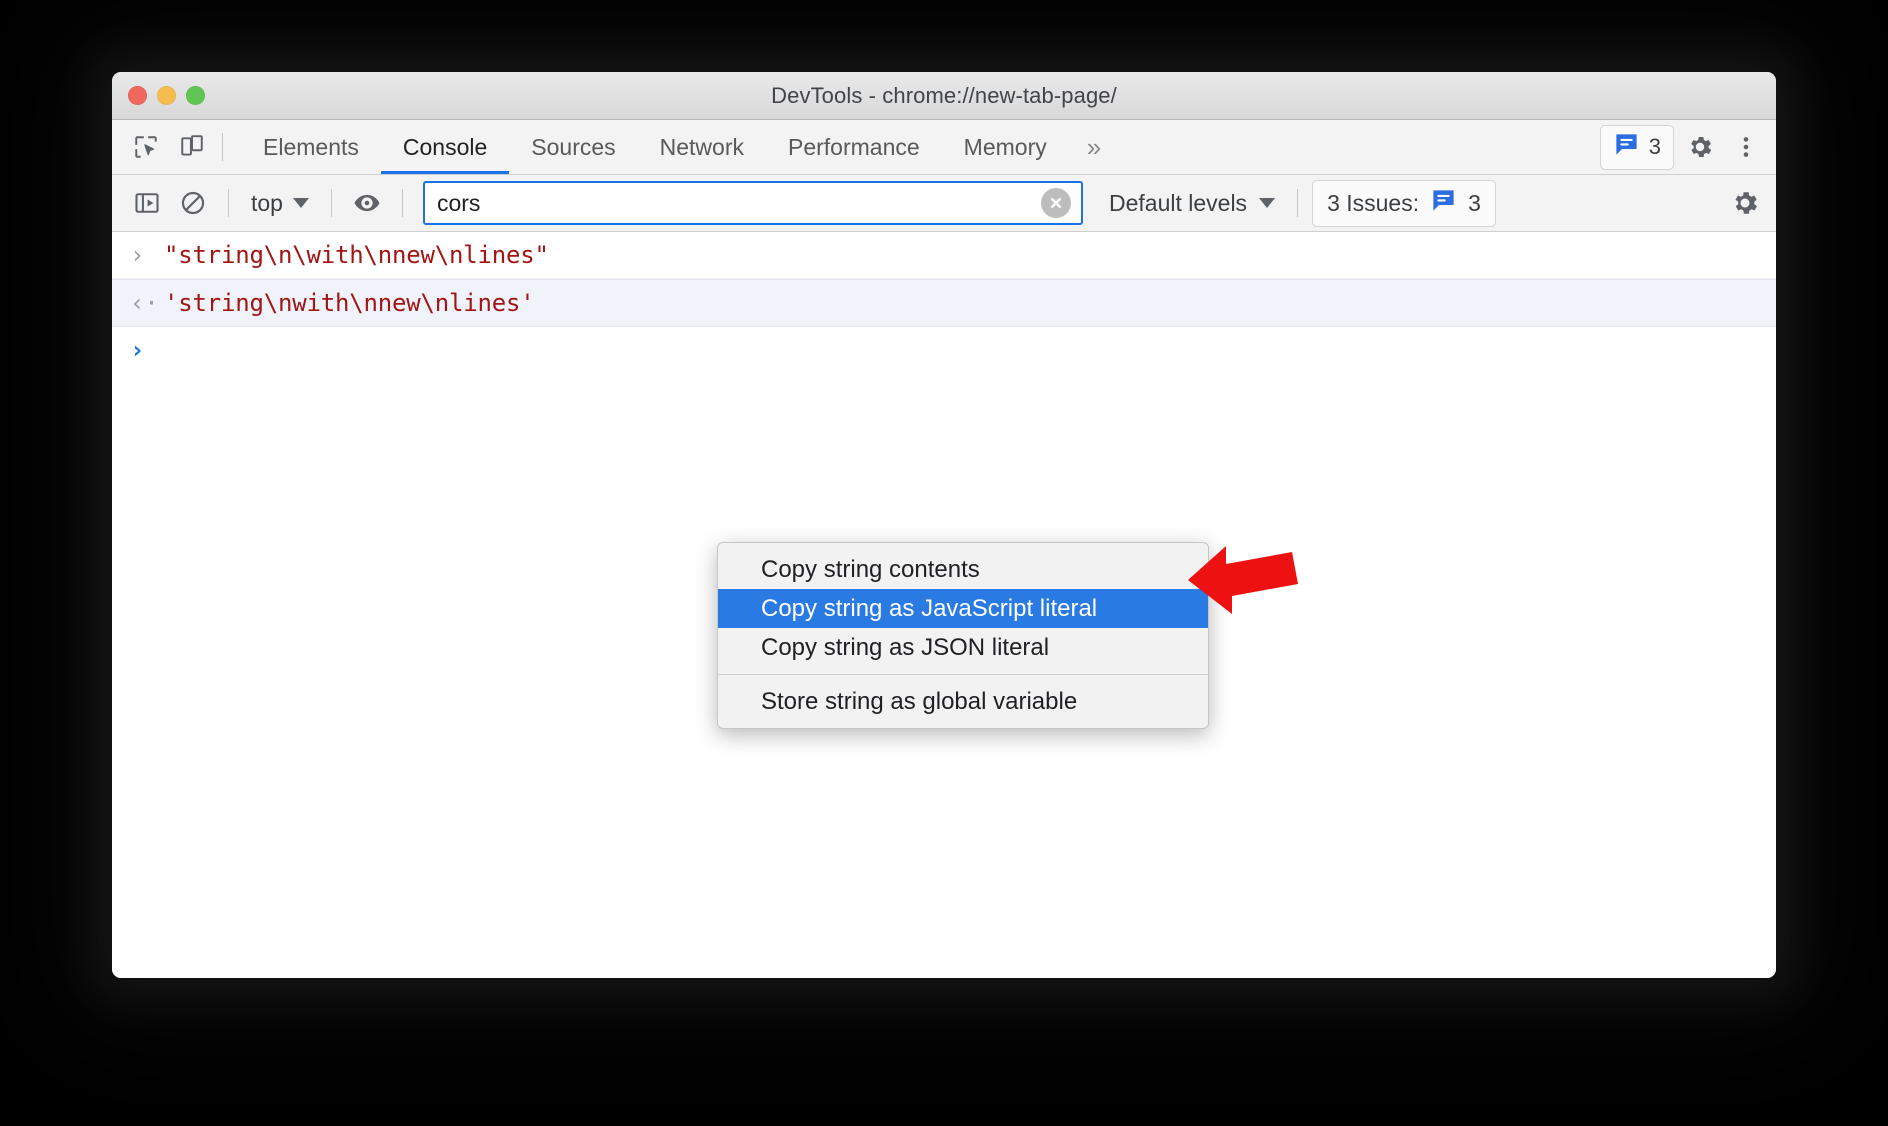 The width and height of the screenshot is (1888, 1126). I want to click on tabbar-divider, so click(222, 147).